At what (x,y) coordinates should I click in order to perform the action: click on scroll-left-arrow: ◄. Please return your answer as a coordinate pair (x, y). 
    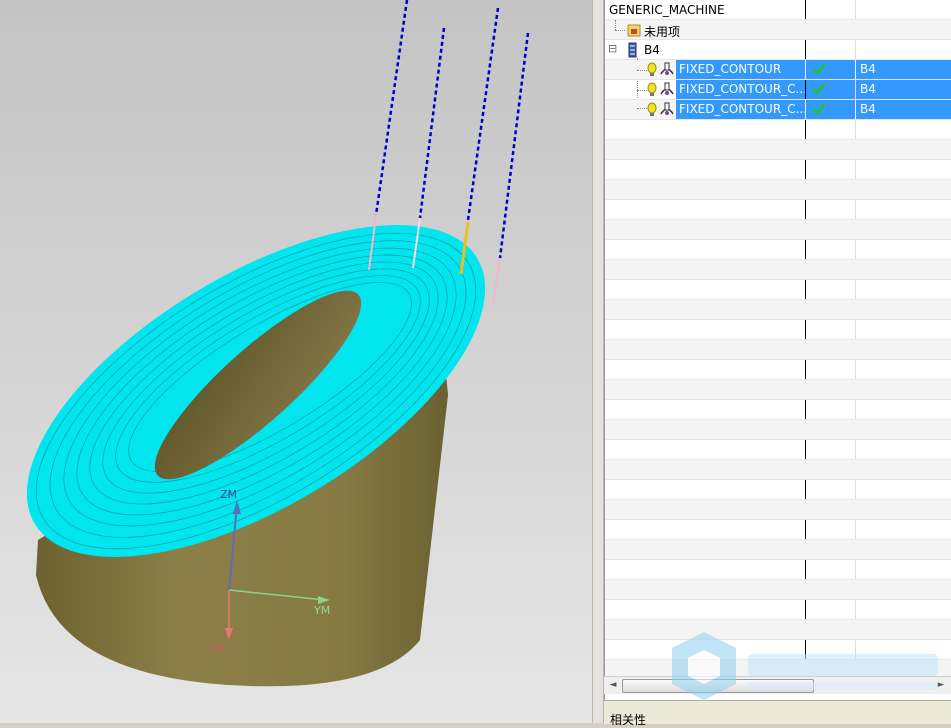
    Looking at the image, I should click on (613, 685).